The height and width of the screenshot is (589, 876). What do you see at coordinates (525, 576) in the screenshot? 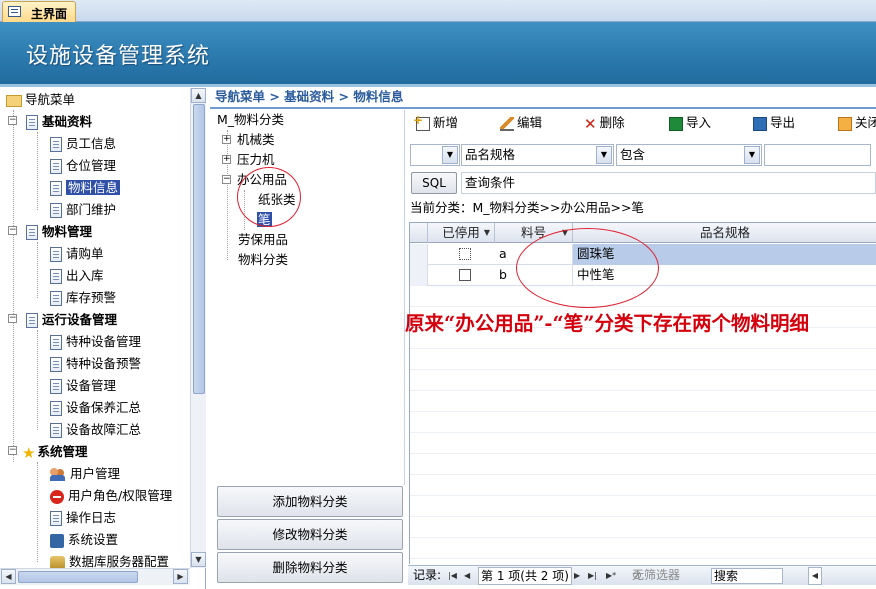
I see `record-position: 第 1 项(共 2 项)` at bounding box center [525, 576].